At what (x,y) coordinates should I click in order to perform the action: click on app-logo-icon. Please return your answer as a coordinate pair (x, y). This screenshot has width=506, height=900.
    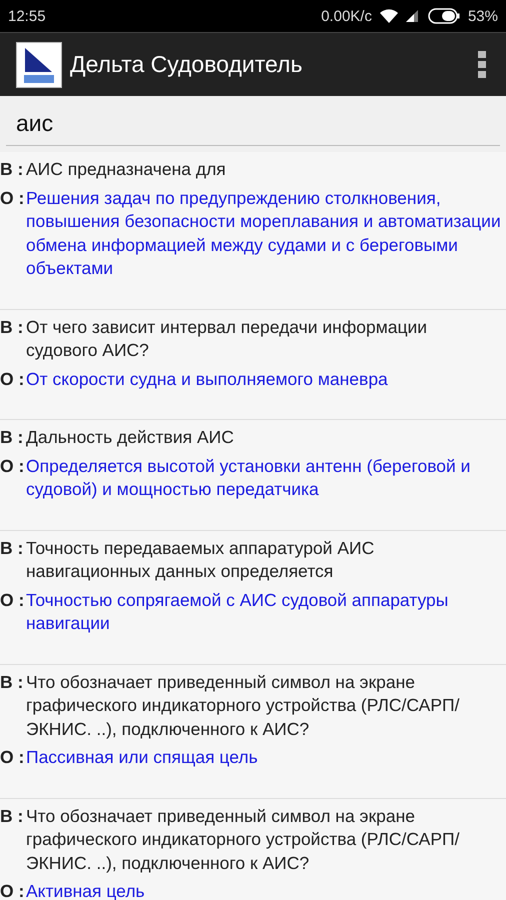
    Looking at the image, I should click on (39, 65).